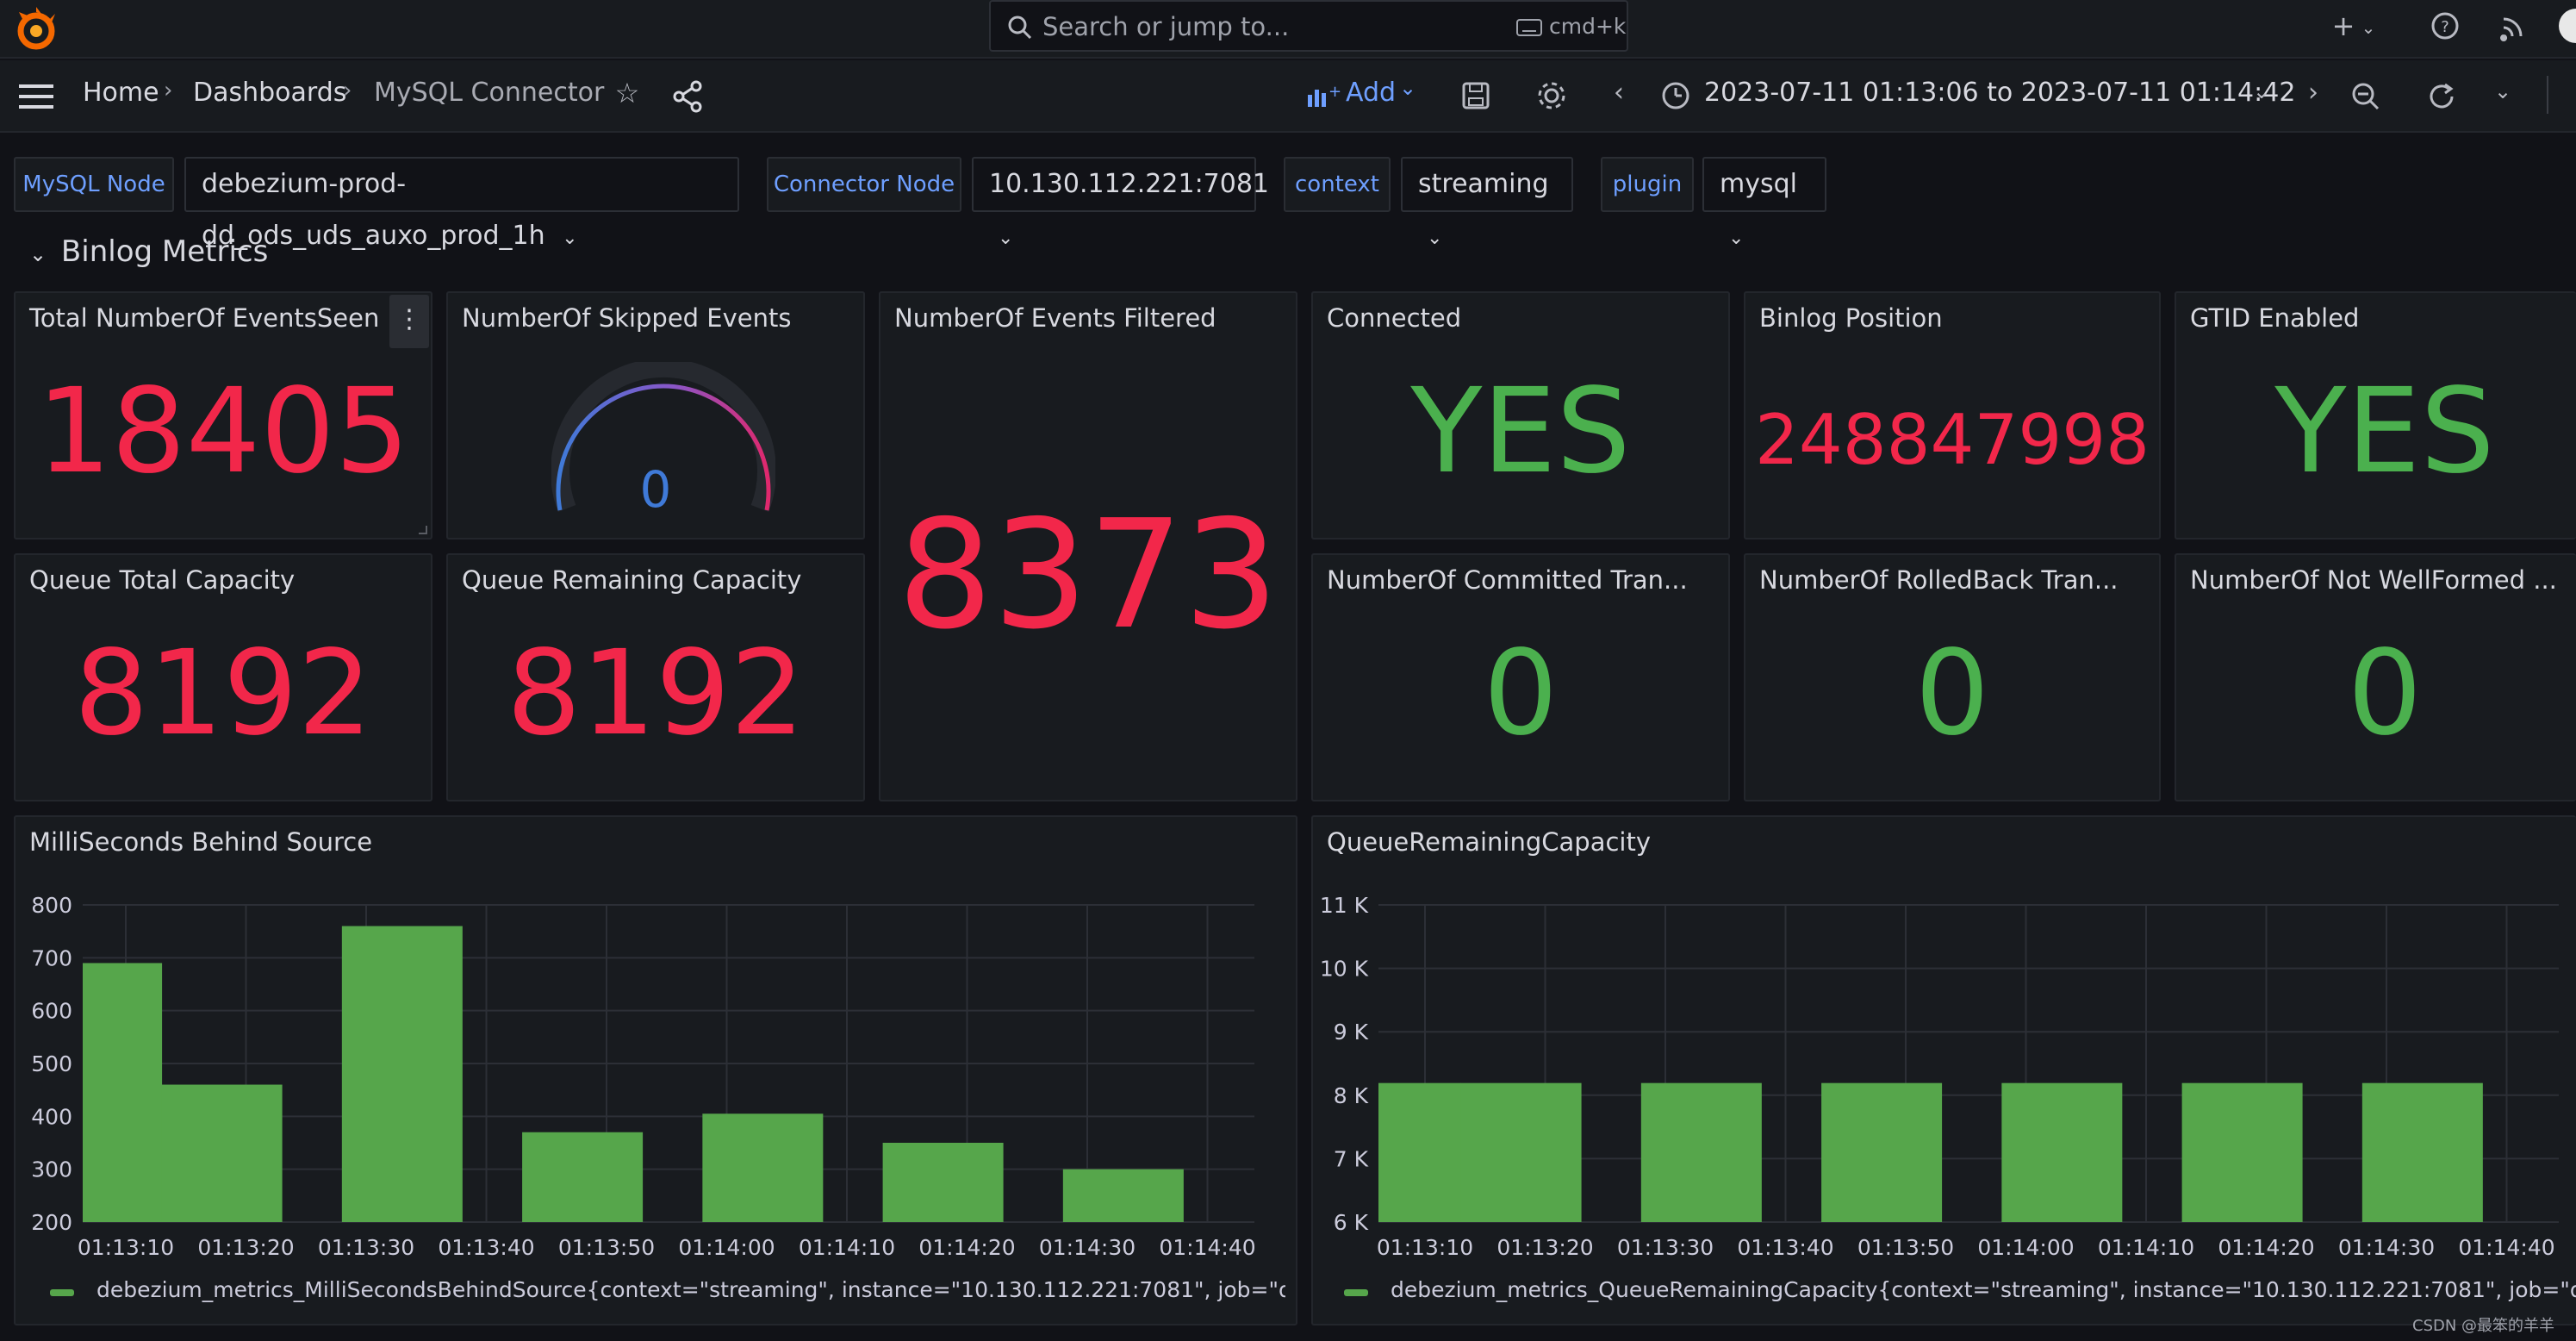 The height and width of the screenshot is (1341, 2576). What do you see at coordinates (1088, 546) in the screenshot?
I see `panel-events-filtered: NumberOf Events Filtered 8373` at bounding box center [1088, 546].